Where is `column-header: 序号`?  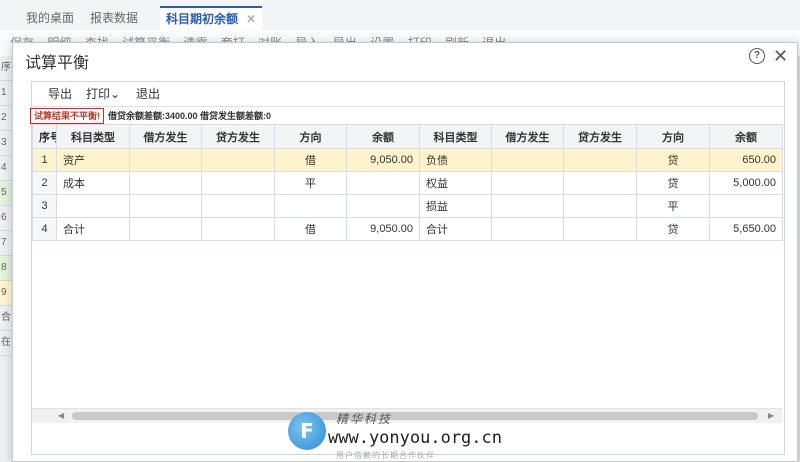
column-header: 序号 is located at coordinates (44, 136).